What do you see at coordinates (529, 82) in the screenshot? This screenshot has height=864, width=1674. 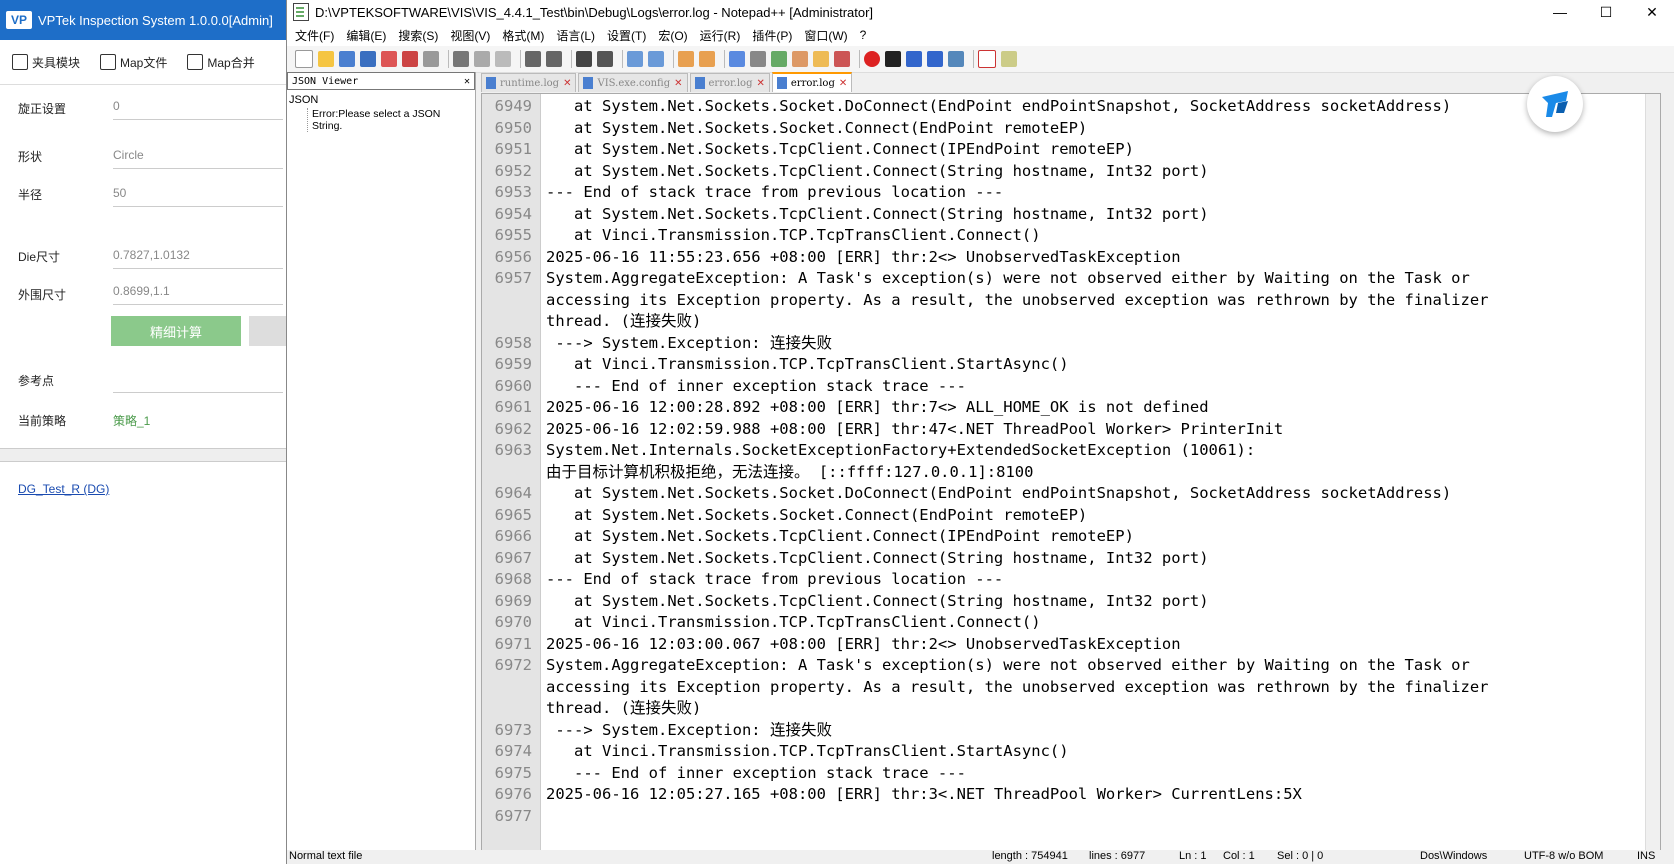 I see `tab-runtime-log: runtime.log ✕` at bounding box center [529, 82].